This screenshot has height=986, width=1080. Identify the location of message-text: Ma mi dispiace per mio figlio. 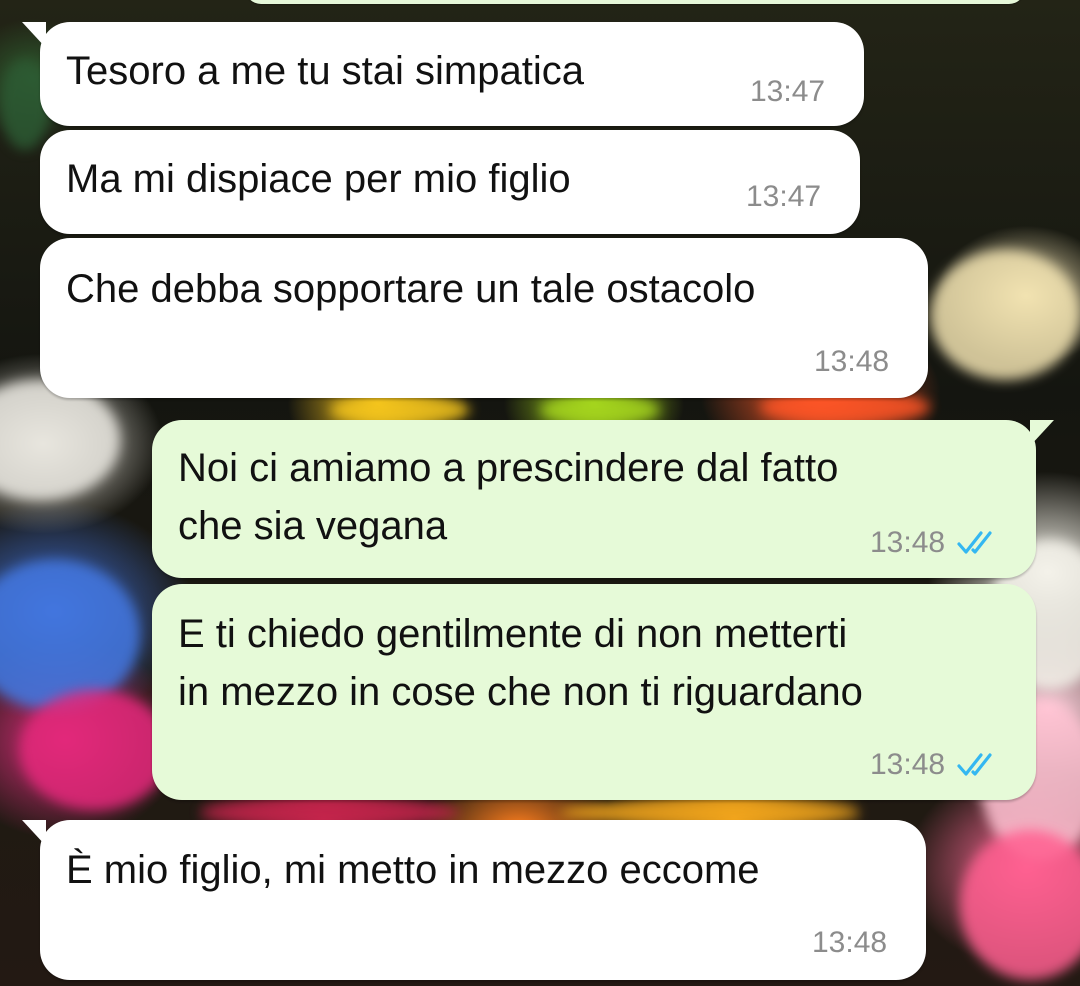
(318, 179).